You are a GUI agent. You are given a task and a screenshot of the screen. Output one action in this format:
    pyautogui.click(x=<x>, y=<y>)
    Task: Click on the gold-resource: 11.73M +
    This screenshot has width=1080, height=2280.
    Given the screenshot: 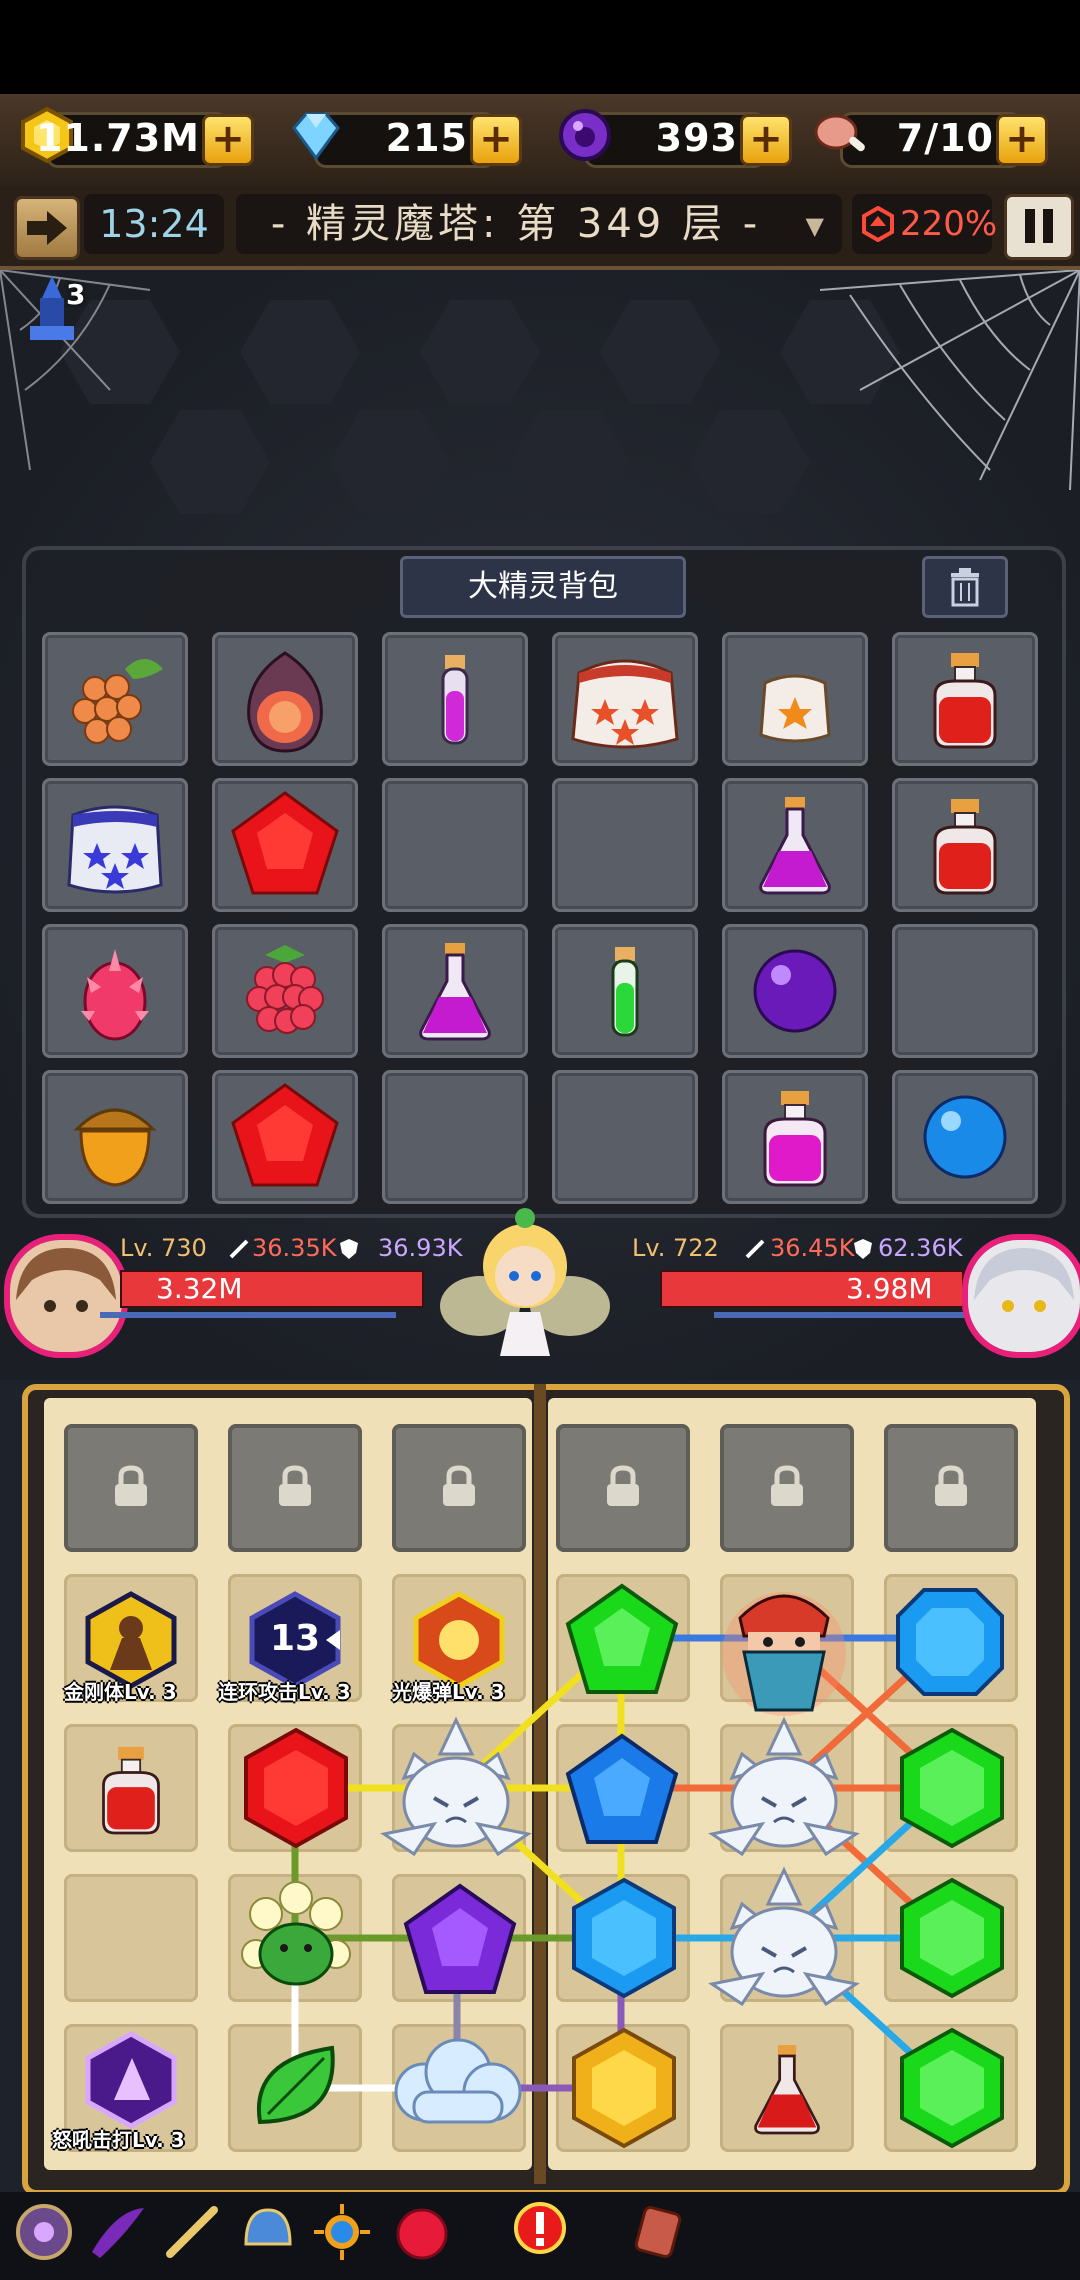 What is the action you would take?
    pyautogui.click(x=136, y=137)
    